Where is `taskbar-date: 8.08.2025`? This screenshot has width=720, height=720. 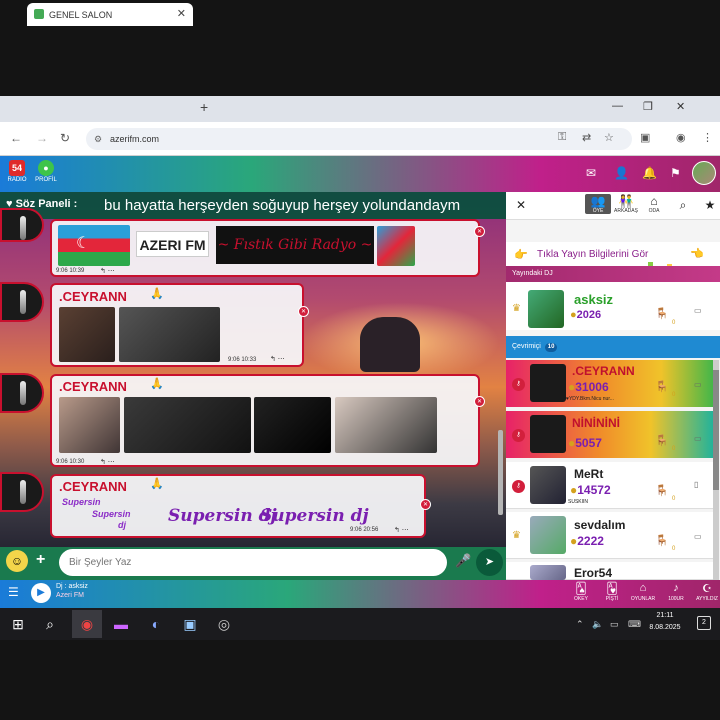 taskbar-date: 8.08.2025 is located at coordinates (665, 627).